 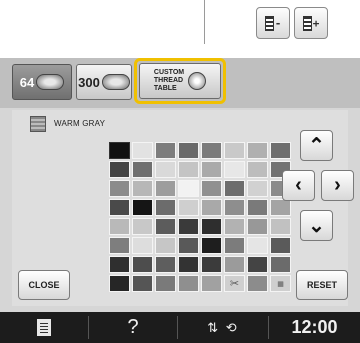 I want to click on thread-minus-label: -, so click(x=278, y=23).